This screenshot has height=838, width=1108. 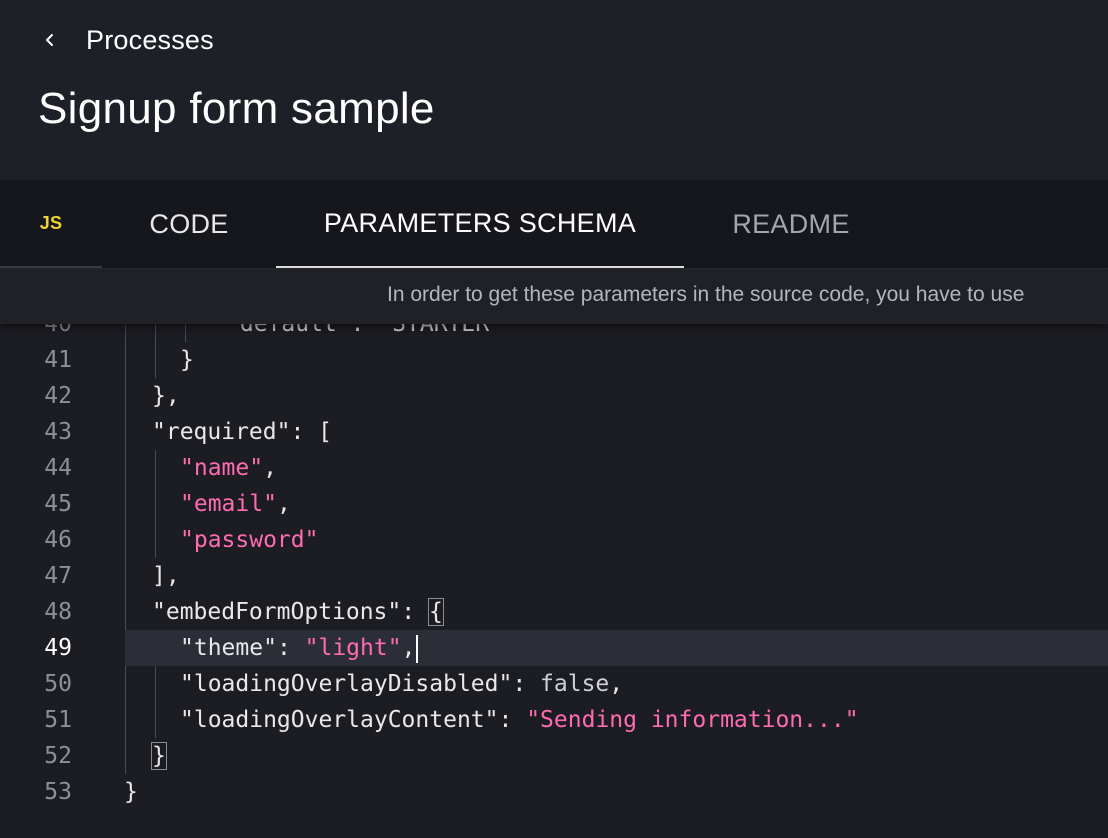 I want to click on code-text: "loadingOverlayDisabled": false,, so click(x=401, y=684).